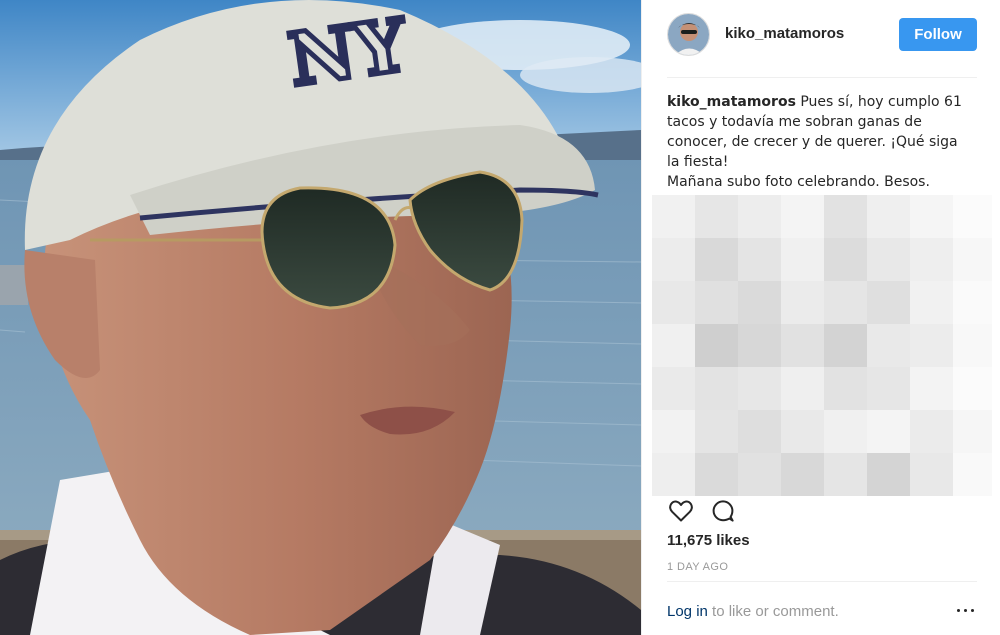  Describe the element at coordinates (697, 567) in the screenshot. I see `post-timestamp: 1 DAY AGO` at that location.